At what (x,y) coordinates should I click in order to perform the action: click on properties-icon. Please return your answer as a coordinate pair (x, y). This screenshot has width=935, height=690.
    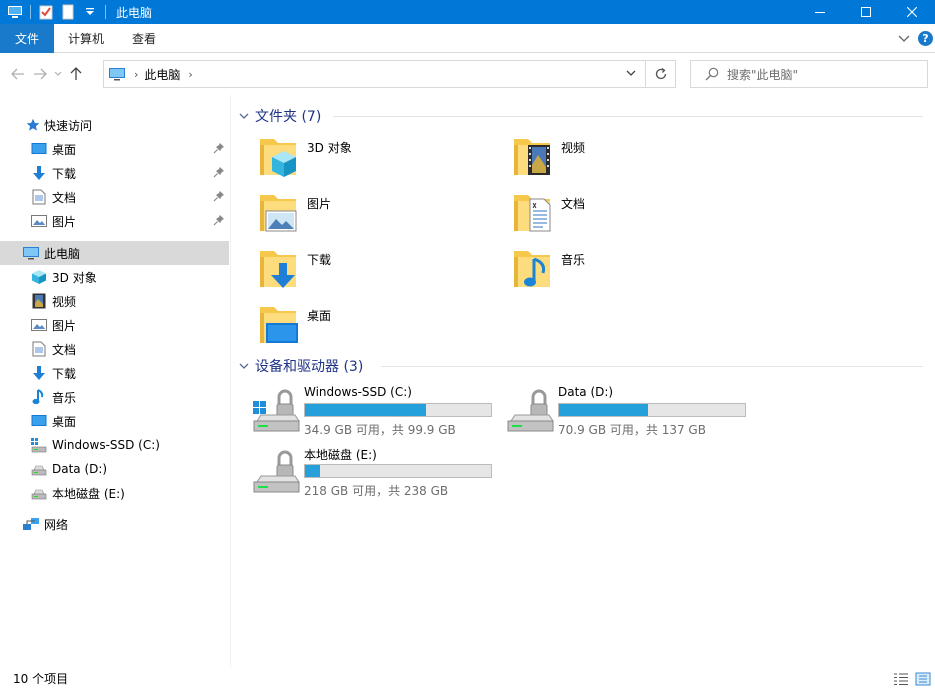
    Looking at the image, I should click on (46, 12).